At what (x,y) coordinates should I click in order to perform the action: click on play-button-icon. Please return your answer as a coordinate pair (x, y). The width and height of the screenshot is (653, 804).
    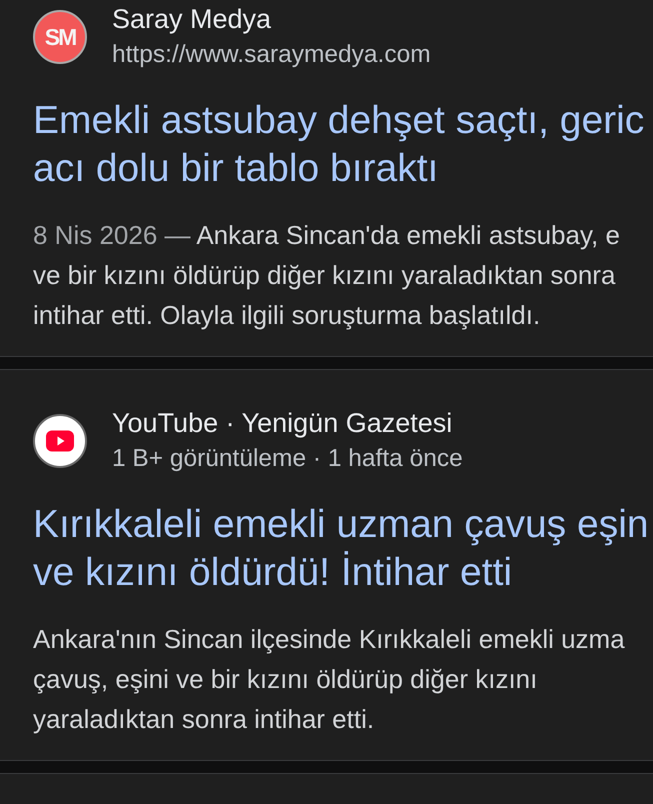
    Looking at the image, I should click on (60, 441).